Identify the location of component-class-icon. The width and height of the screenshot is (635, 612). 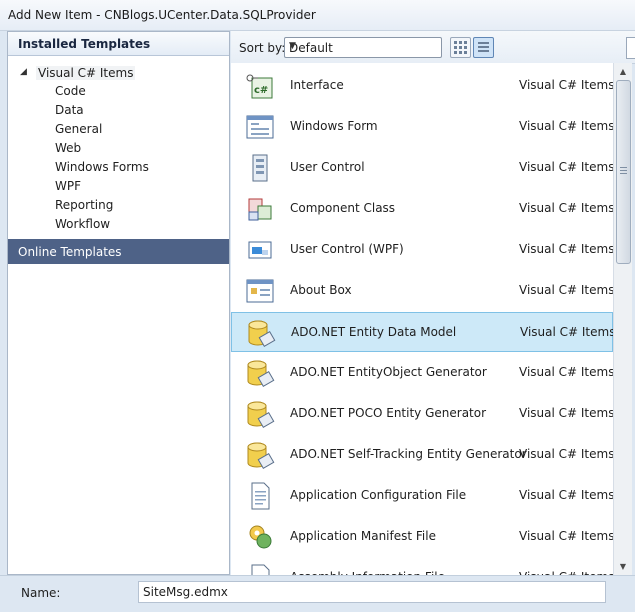
(260, 209).